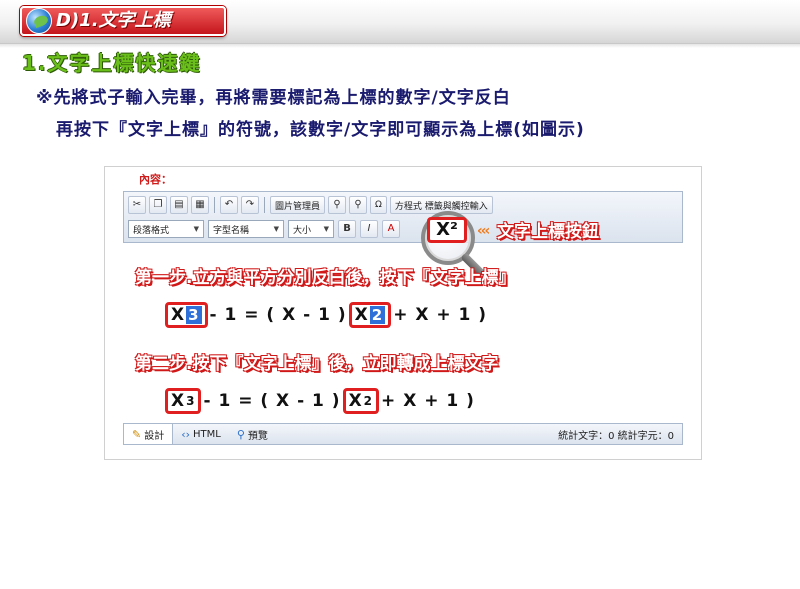 The image size is (800, 589). I want to click on paste-options-icon: ▦, so click(200, 205).